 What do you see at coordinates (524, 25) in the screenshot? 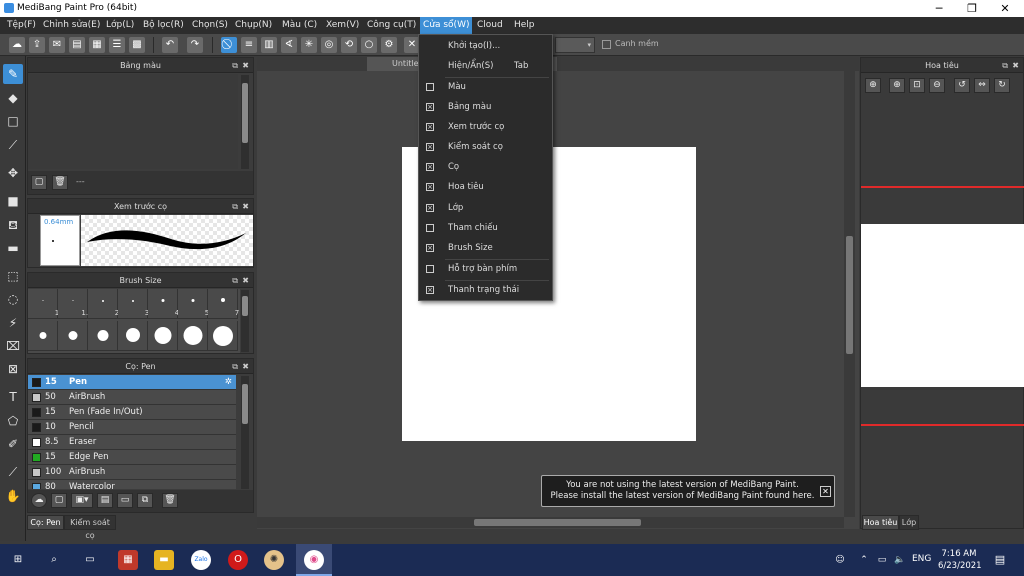
I see `menu-help: Help` at bounding box center [524, 25].